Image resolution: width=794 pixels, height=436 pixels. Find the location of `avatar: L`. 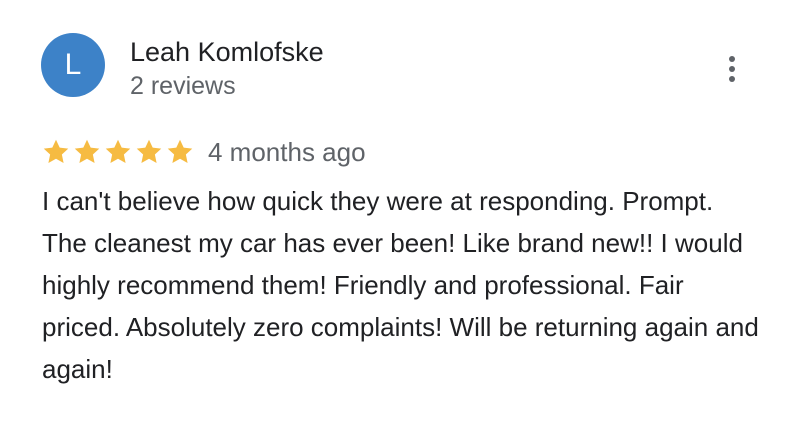

avatar: L is located at coordinates (73, 65).